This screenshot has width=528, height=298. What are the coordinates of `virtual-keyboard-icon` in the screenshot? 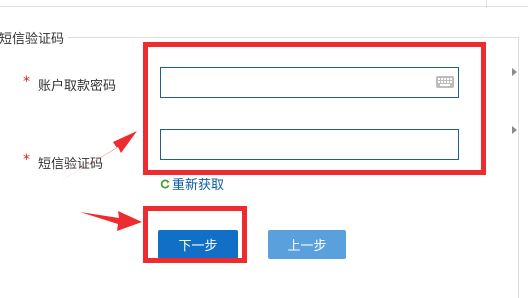 It's located at (445, 82).